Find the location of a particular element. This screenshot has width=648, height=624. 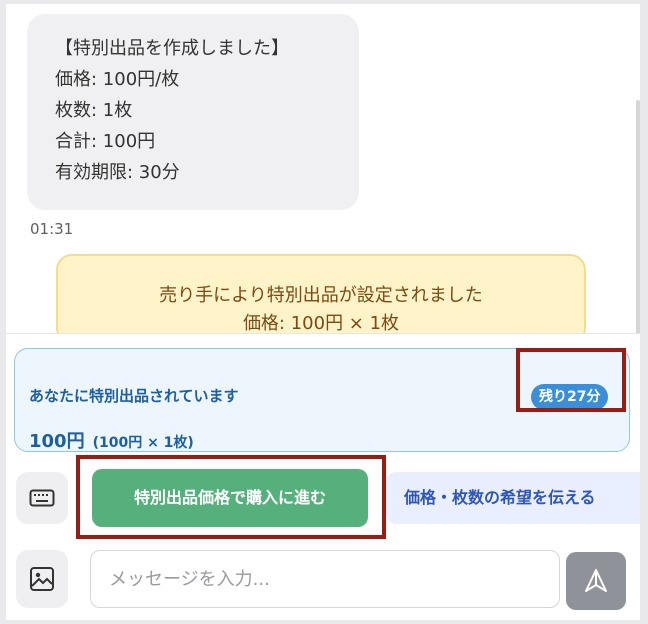

message-line: 価格: 100円/枚 is located at coordinates (117, 79).